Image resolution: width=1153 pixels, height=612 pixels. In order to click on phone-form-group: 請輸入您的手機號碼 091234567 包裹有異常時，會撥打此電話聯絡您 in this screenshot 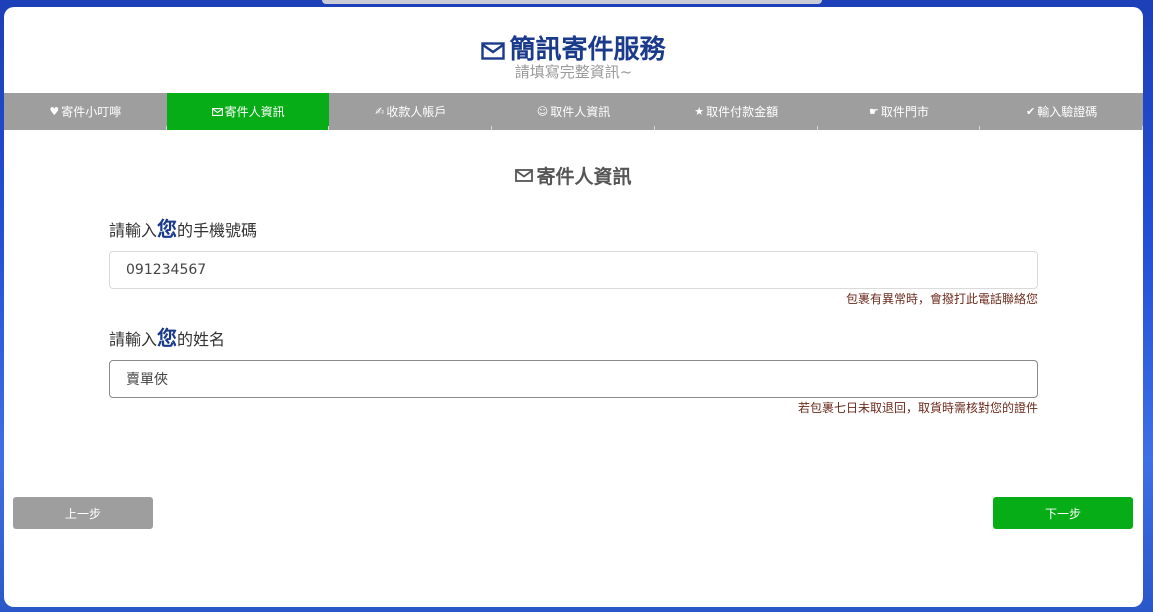, I will do `click(573, 262)`.